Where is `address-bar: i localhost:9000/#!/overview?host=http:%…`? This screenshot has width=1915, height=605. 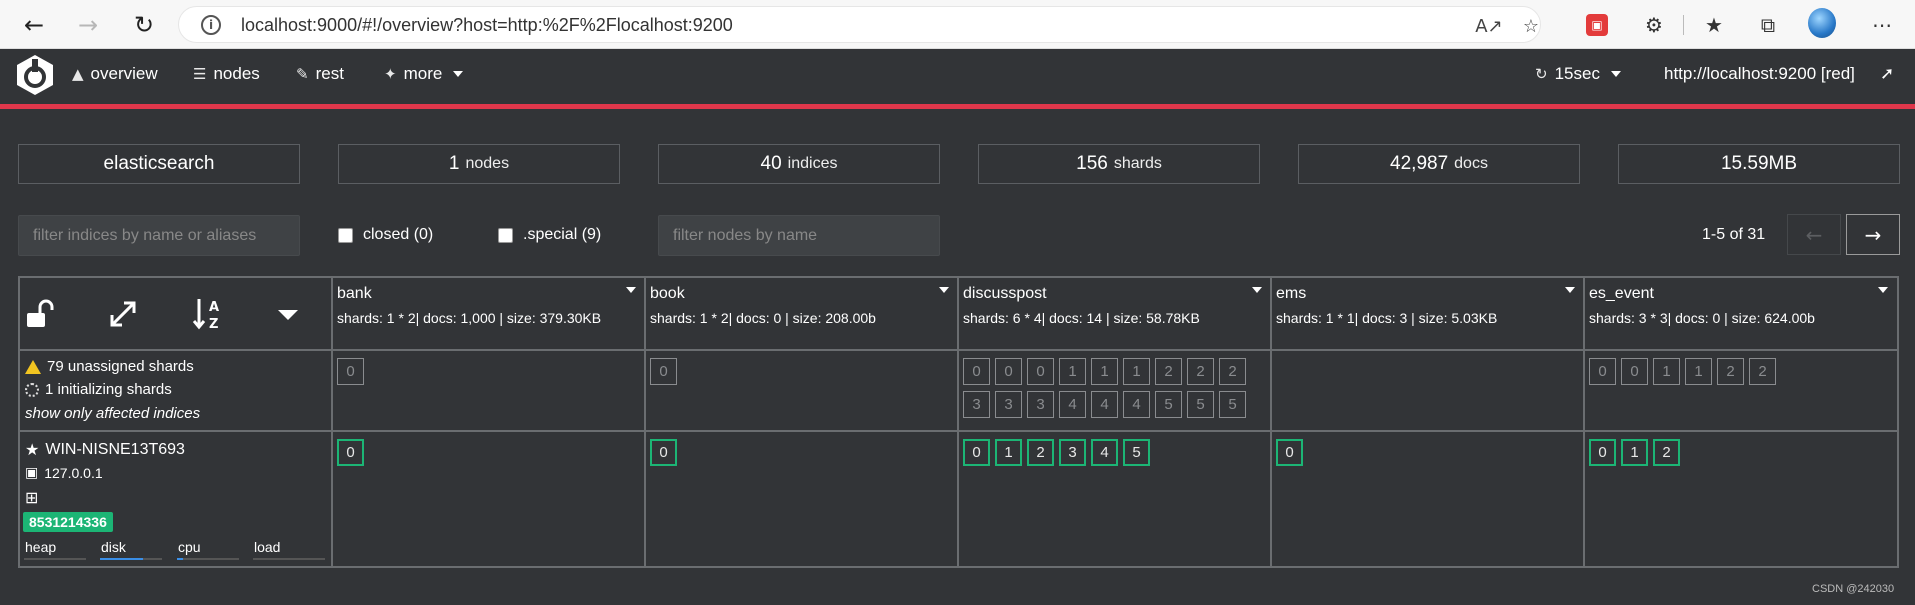
address-bar: i localhost:9000/#!/overview?host=http:%… is located at coordinates (859, 24).